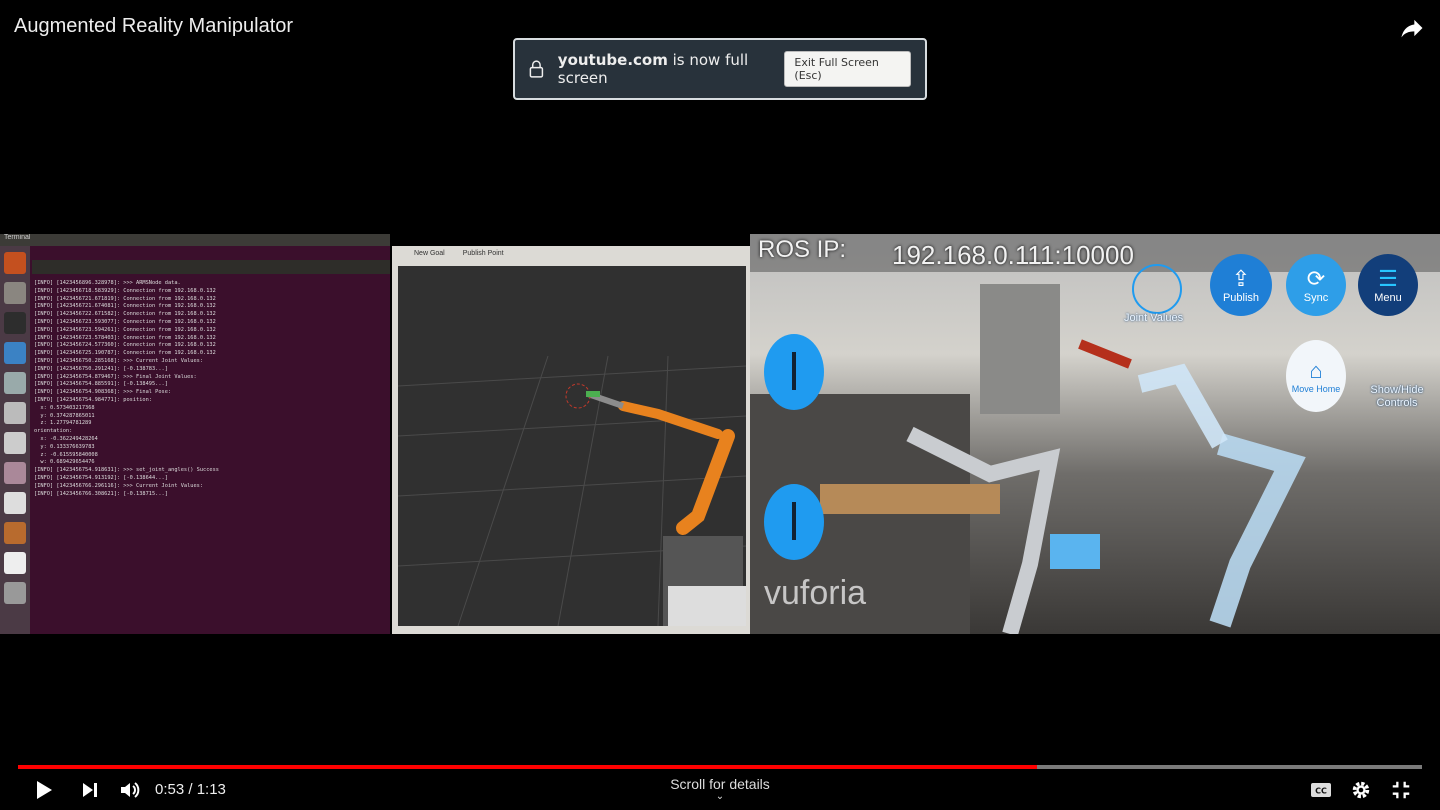  What do you see at coordinates (1397, 396) in the screenshot?
I see `show-hide-controls-button: Show/Hide Controls` at bounding box center [1397, 396].